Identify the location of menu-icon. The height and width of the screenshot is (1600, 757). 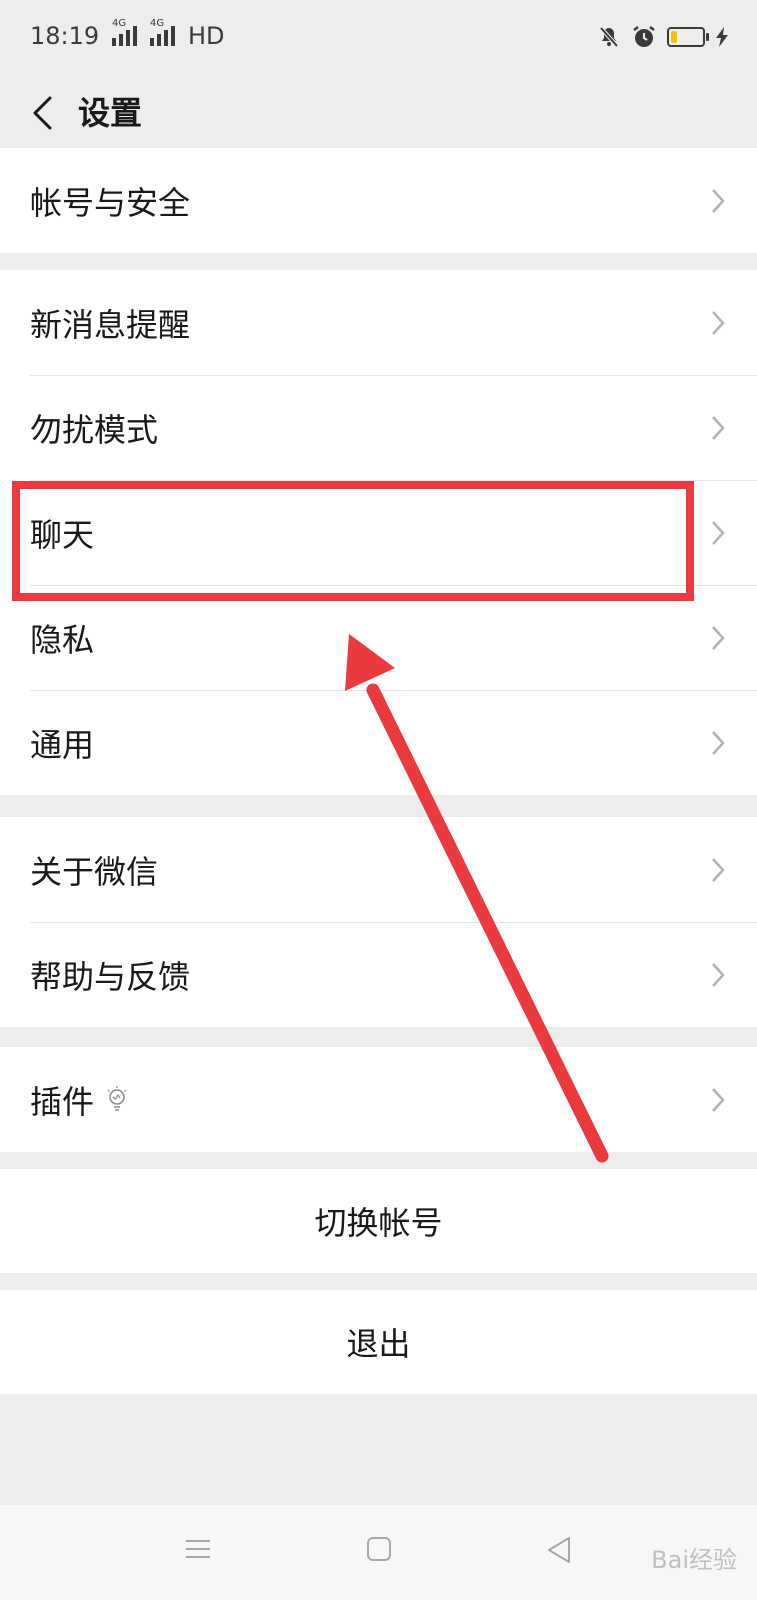
(198, 1549).